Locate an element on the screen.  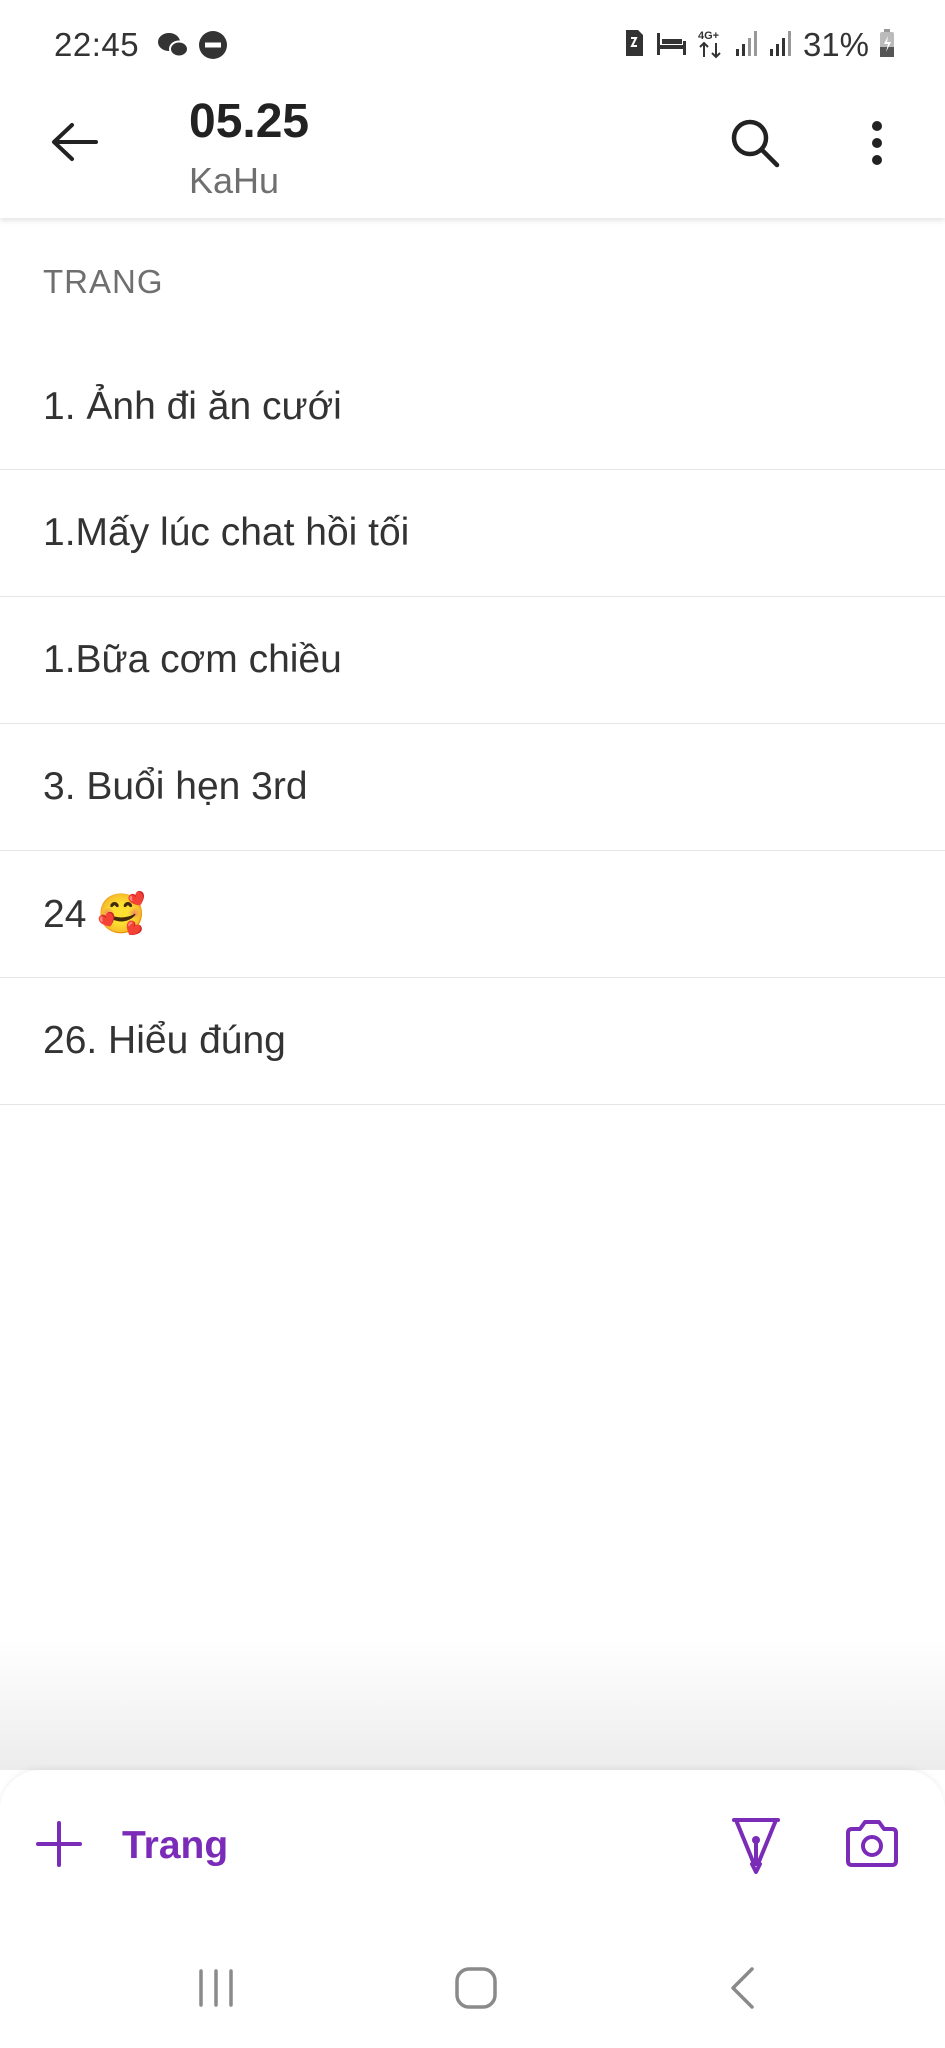
arrow-left-icon is located at coordinates (74, 144).